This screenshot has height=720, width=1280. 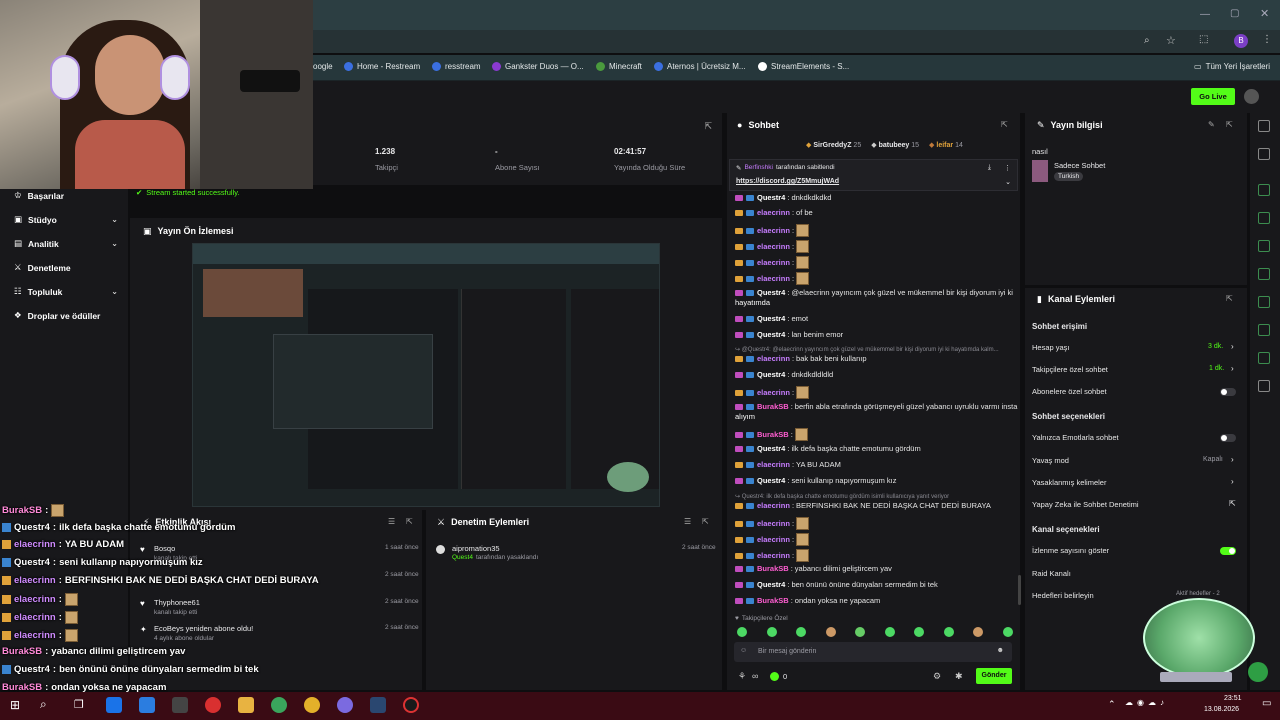 What do you see at coordinates (1051, 347) in the screenshot?
I see `setting-label: Hesap yaşı` at bounding box center [1051, 347].